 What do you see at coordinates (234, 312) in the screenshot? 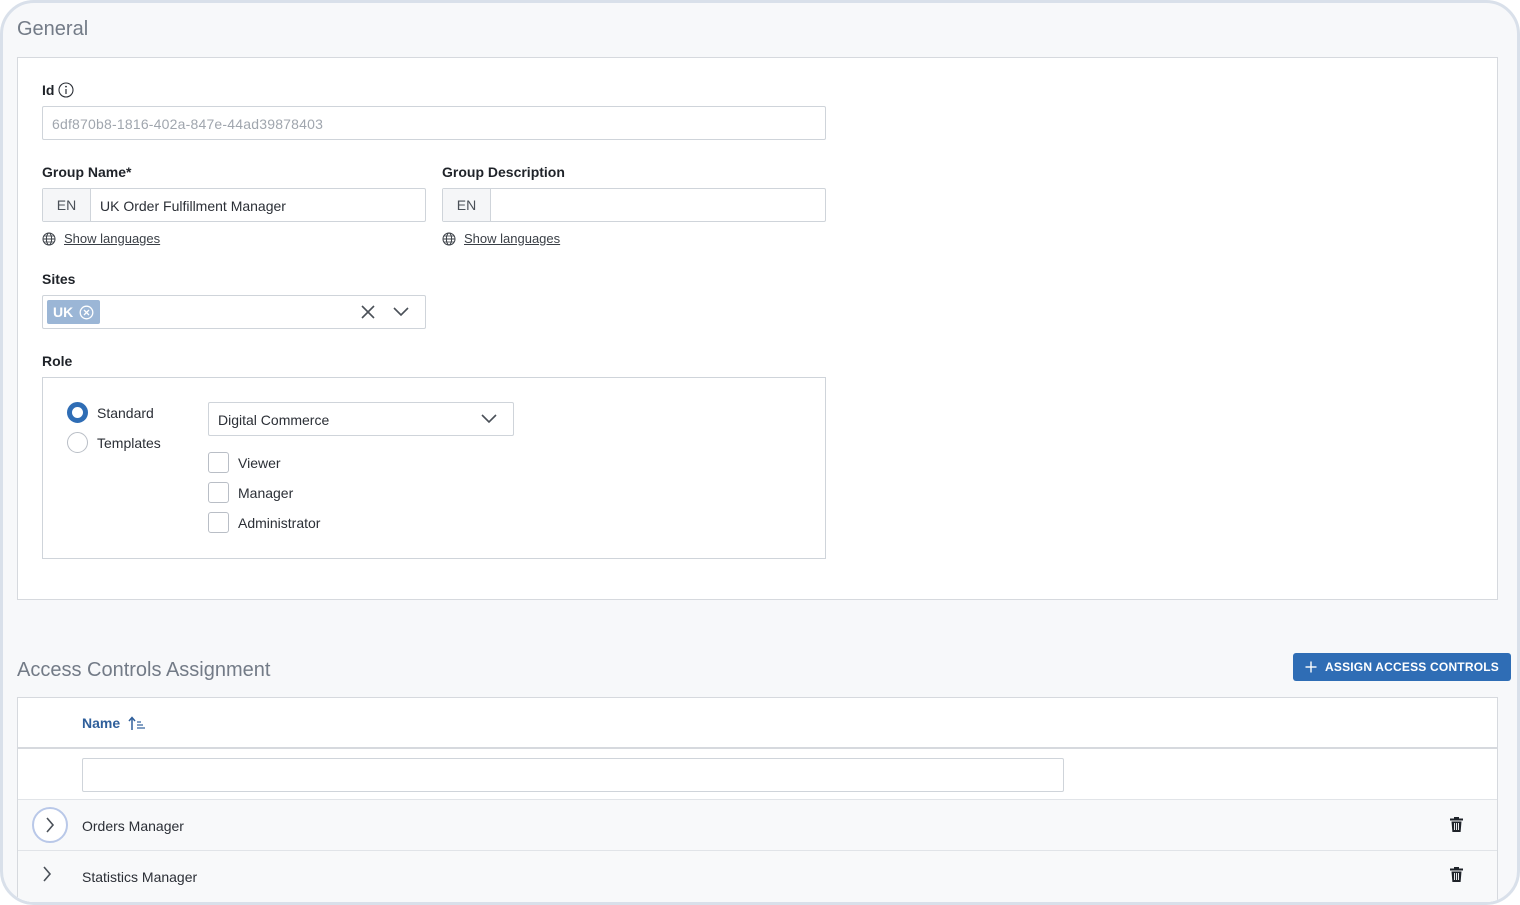
I see `sites-multiselect: UK` at bounding box center [234, 312].